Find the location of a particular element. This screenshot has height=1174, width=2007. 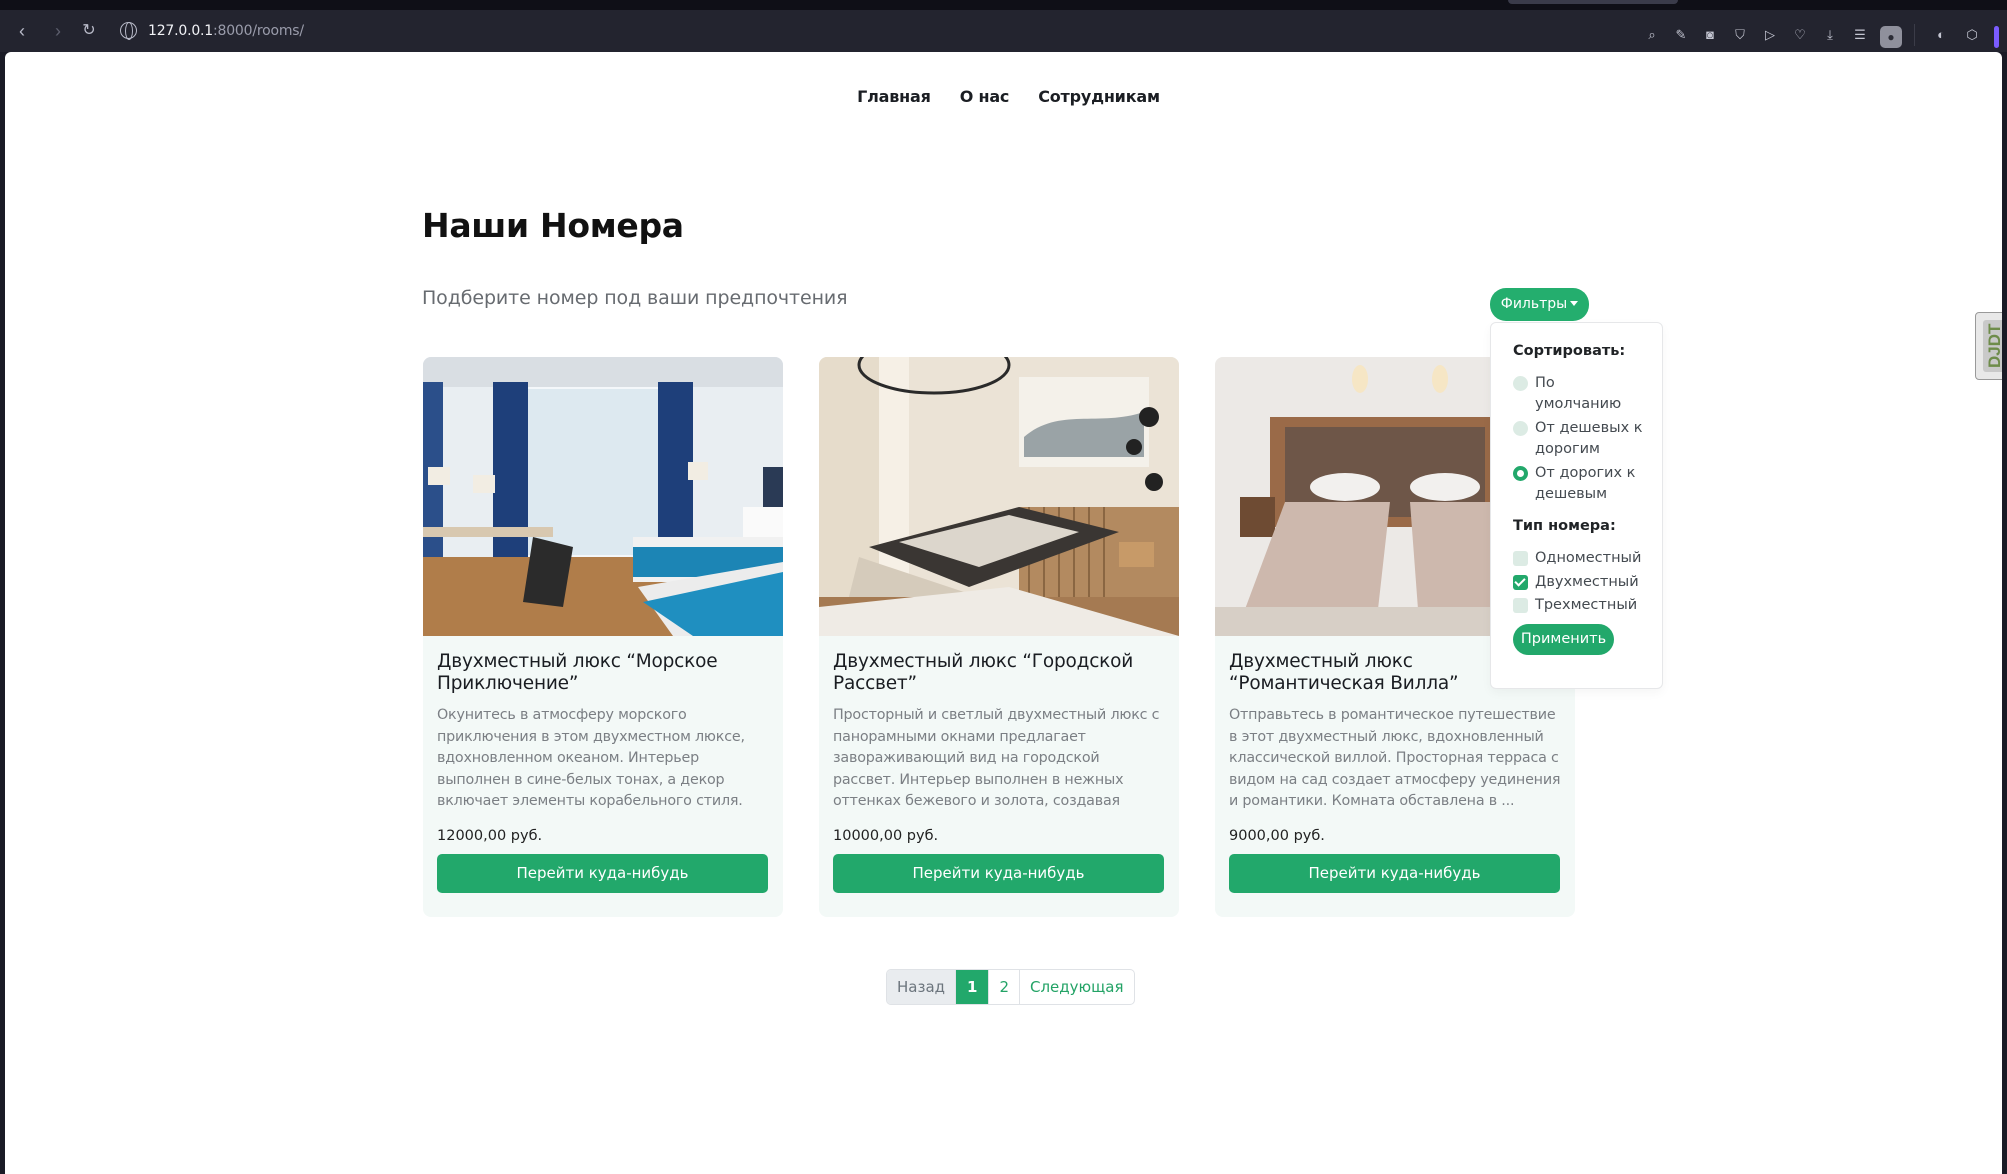

nav-home: Главная is located at coordinates (894, 96).